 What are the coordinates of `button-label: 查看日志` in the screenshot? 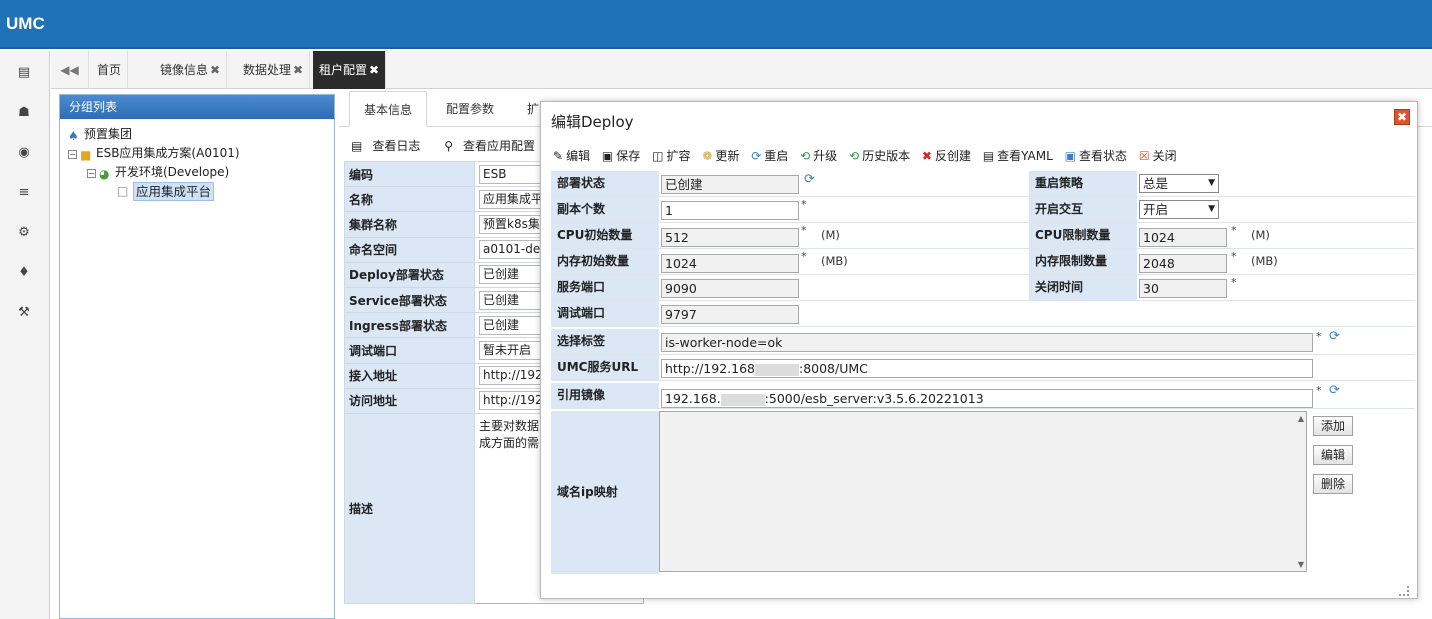 It's located at (396, 146).